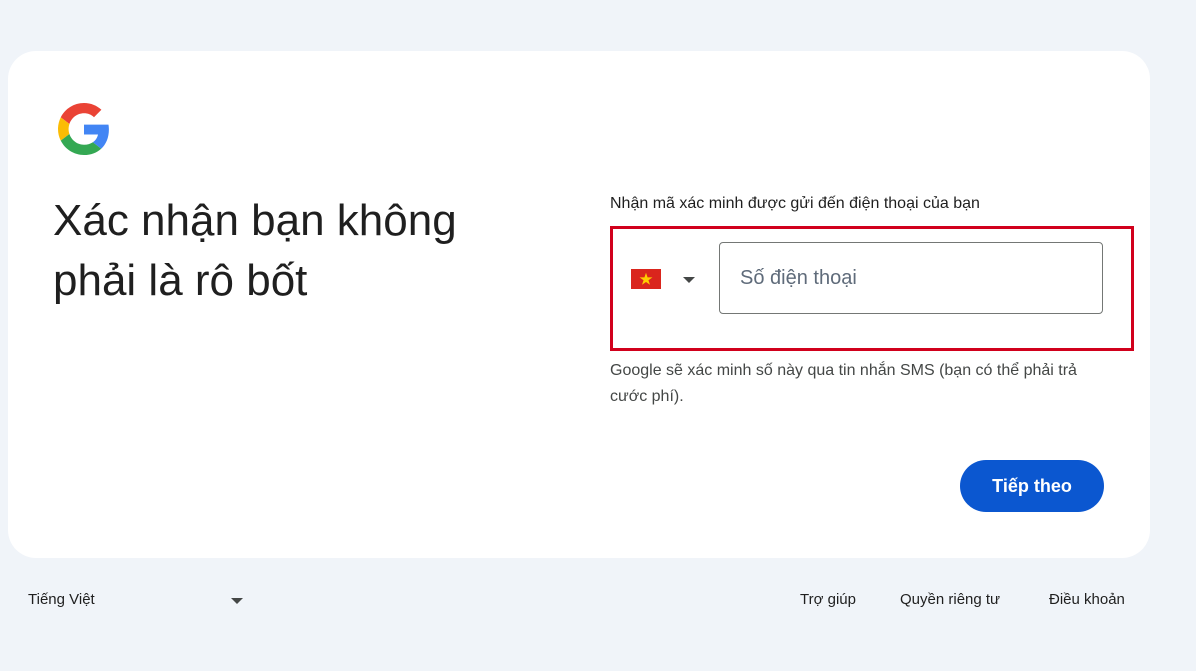 The height and width of the screenshot is (671, 1196). Describe the element at coordinates (84, 129) in the screenshot. I see `google-logo-icon` at that location.